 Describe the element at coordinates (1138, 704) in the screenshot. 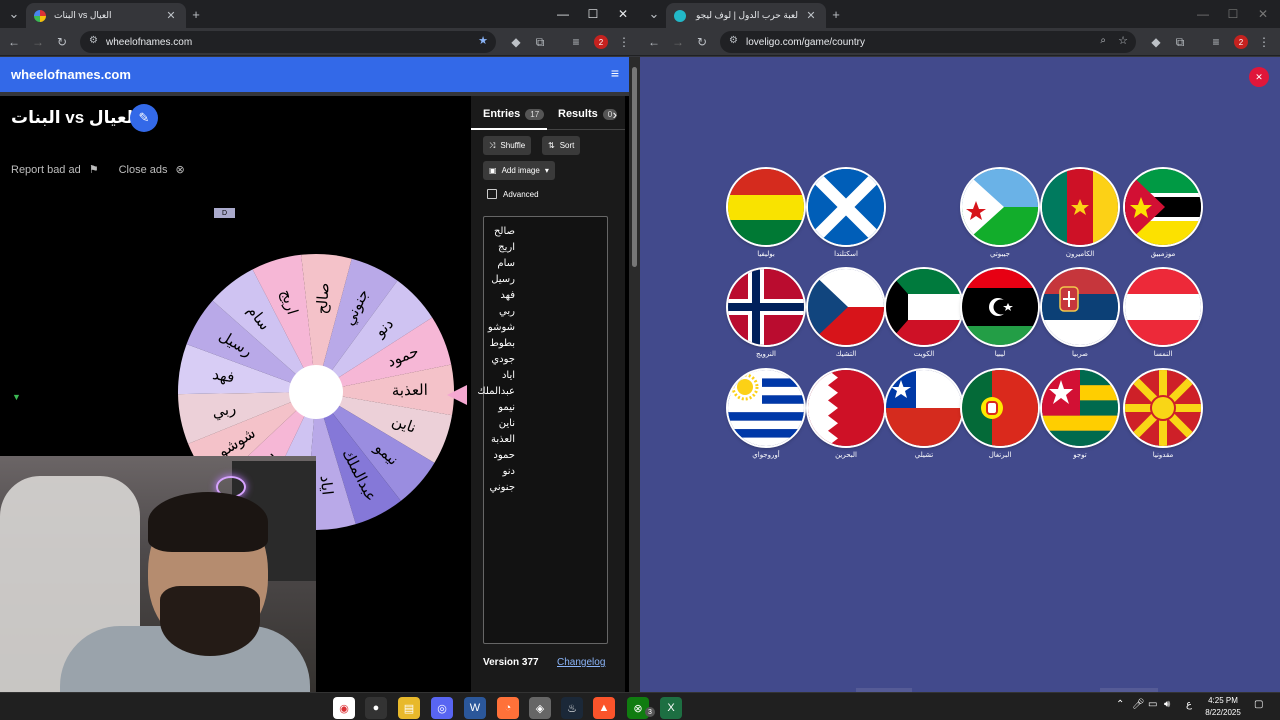

I see `microphone-icon: 🎤︎` at that location.